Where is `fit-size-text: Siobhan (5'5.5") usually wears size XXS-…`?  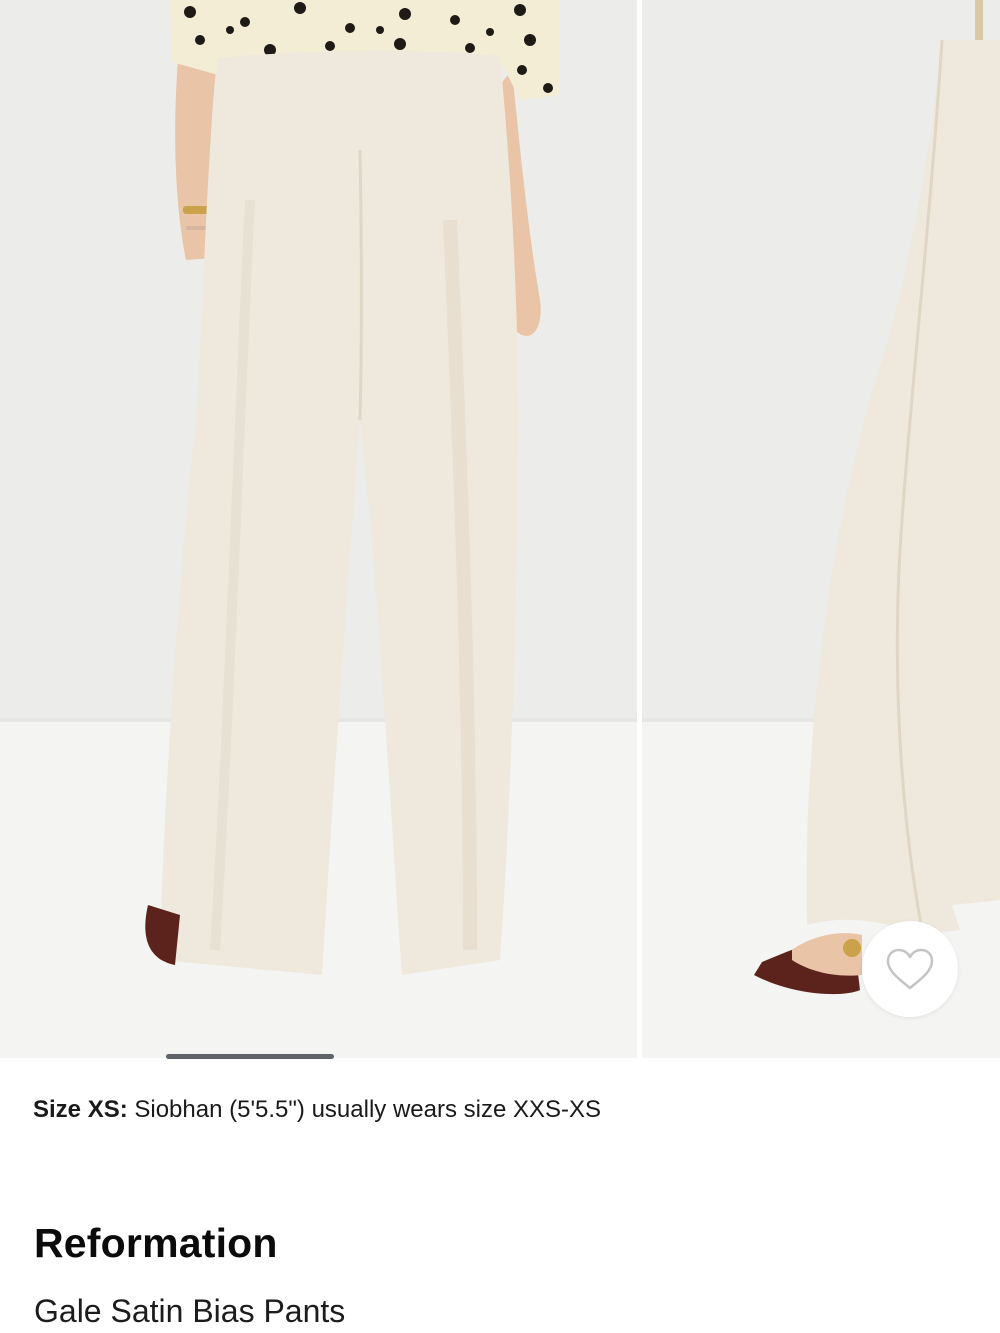
fit-size-text: Siobhan (5'5.5") usually wears size XXS-… is located at coordinates (364, 1109).